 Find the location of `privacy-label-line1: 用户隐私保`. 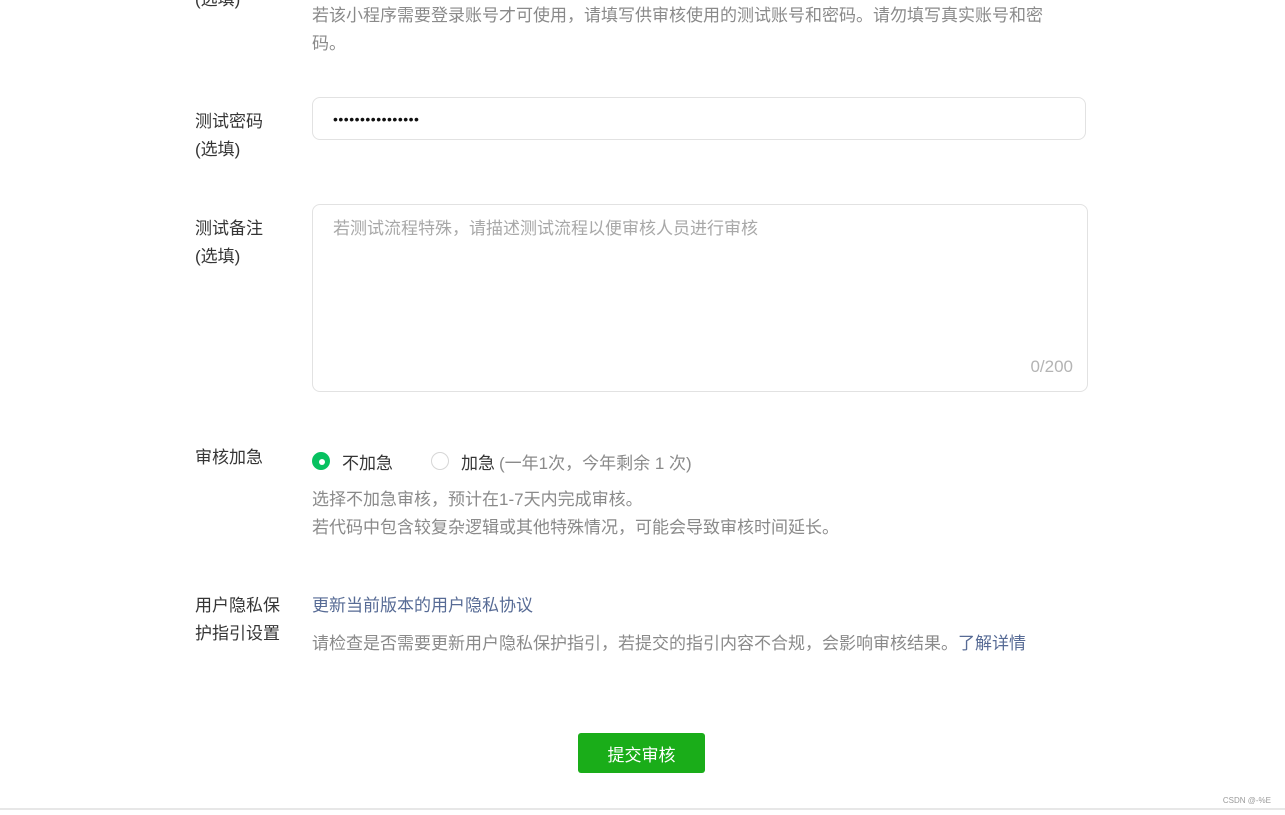

privacy-label-line1: 用户隐私保 is located at coordinates (237, 605).